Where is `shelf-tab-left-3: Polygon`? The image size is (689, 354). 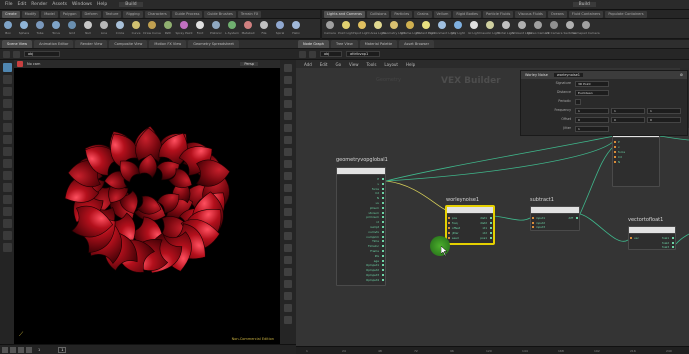 shelf-tab-left-3: Polygon is located at coordinates (69, 14).